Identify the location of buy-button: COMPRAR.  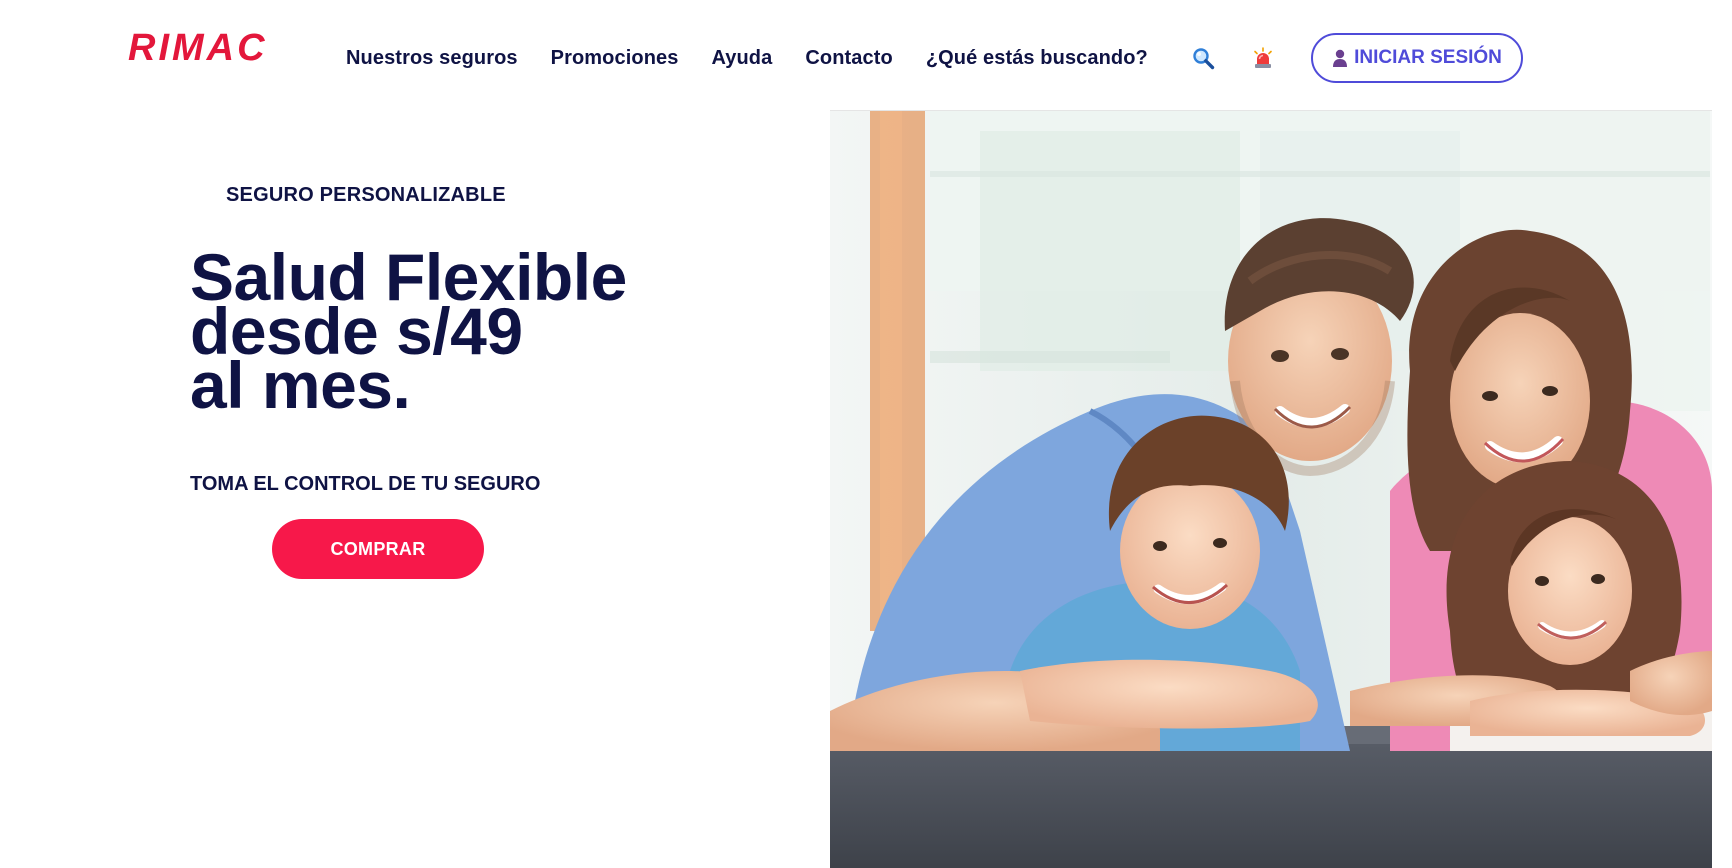
(378, 549).